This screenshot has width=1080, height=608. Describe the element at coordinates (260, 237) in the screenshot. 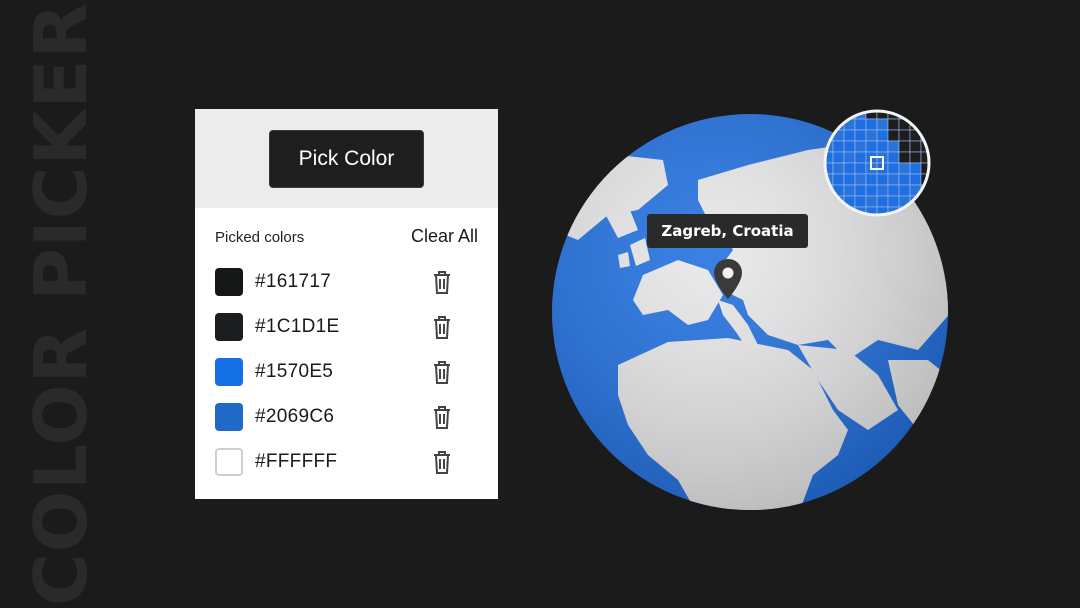

I see `picked-colors-label: Picked colors` at that location.